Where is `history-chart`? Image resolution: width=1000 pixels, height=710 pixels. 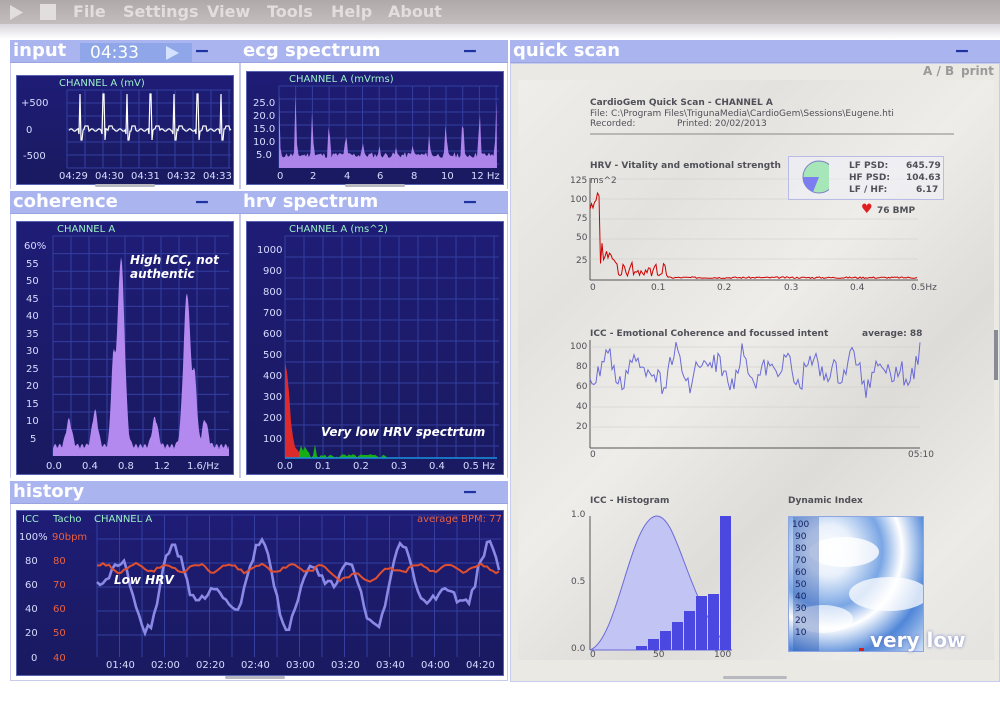 history-chart is located at coordinates (298, 585).